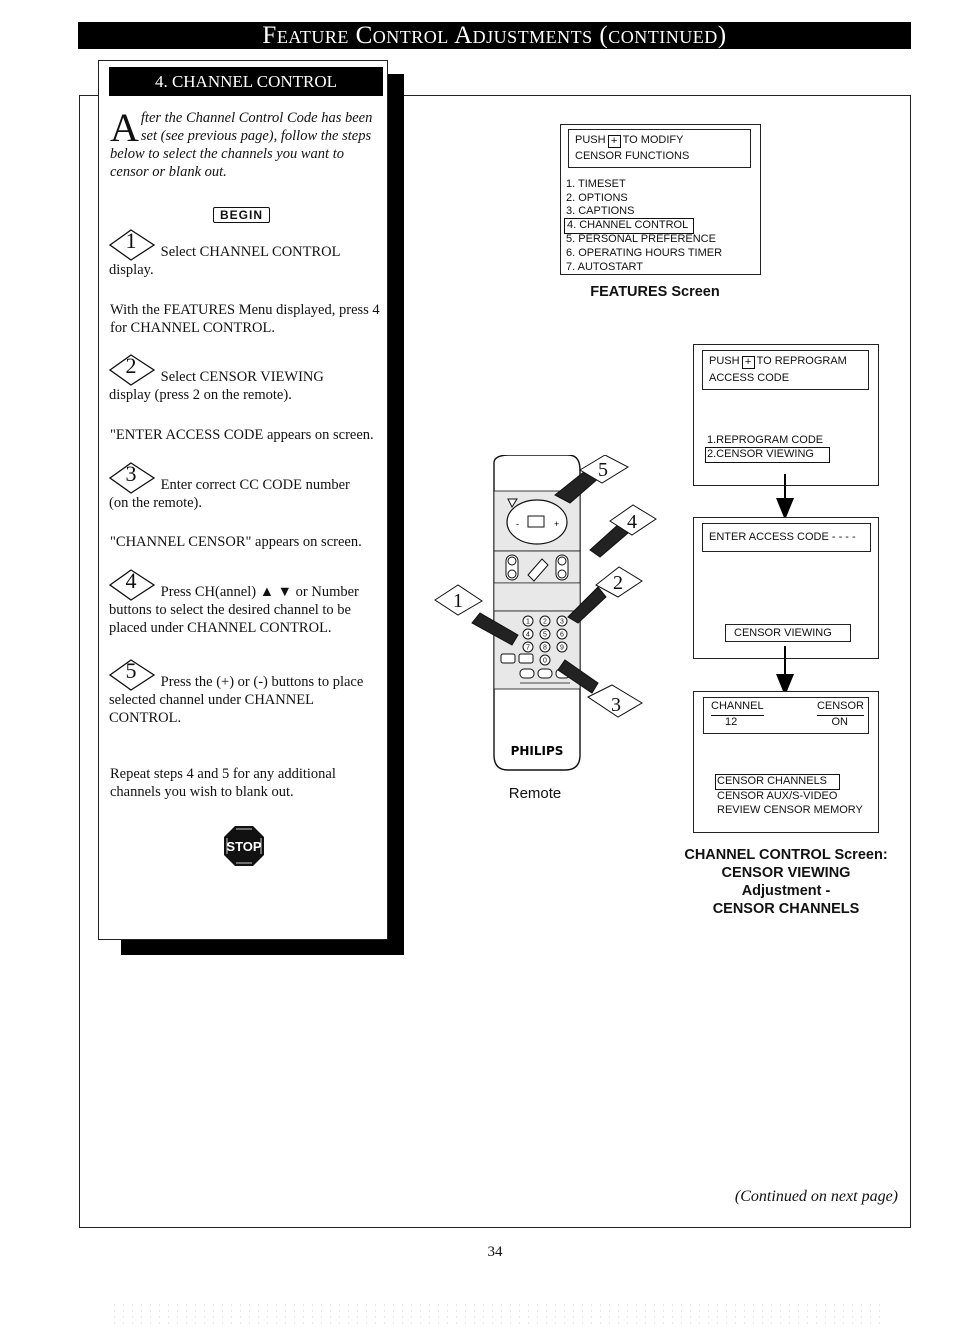 Image resolution: width=954 pixels, height=1331 pixels. Describe the element at coordinates (133, 245) in the screenshot. I see `step-number-diamond-icon: 1` at that location.